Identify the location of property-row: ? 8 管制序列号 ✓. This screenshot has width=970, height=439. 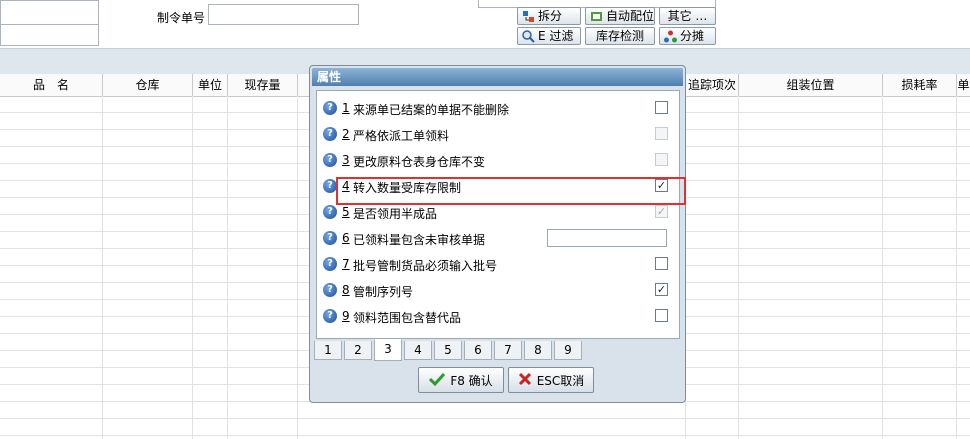
(498, 290).